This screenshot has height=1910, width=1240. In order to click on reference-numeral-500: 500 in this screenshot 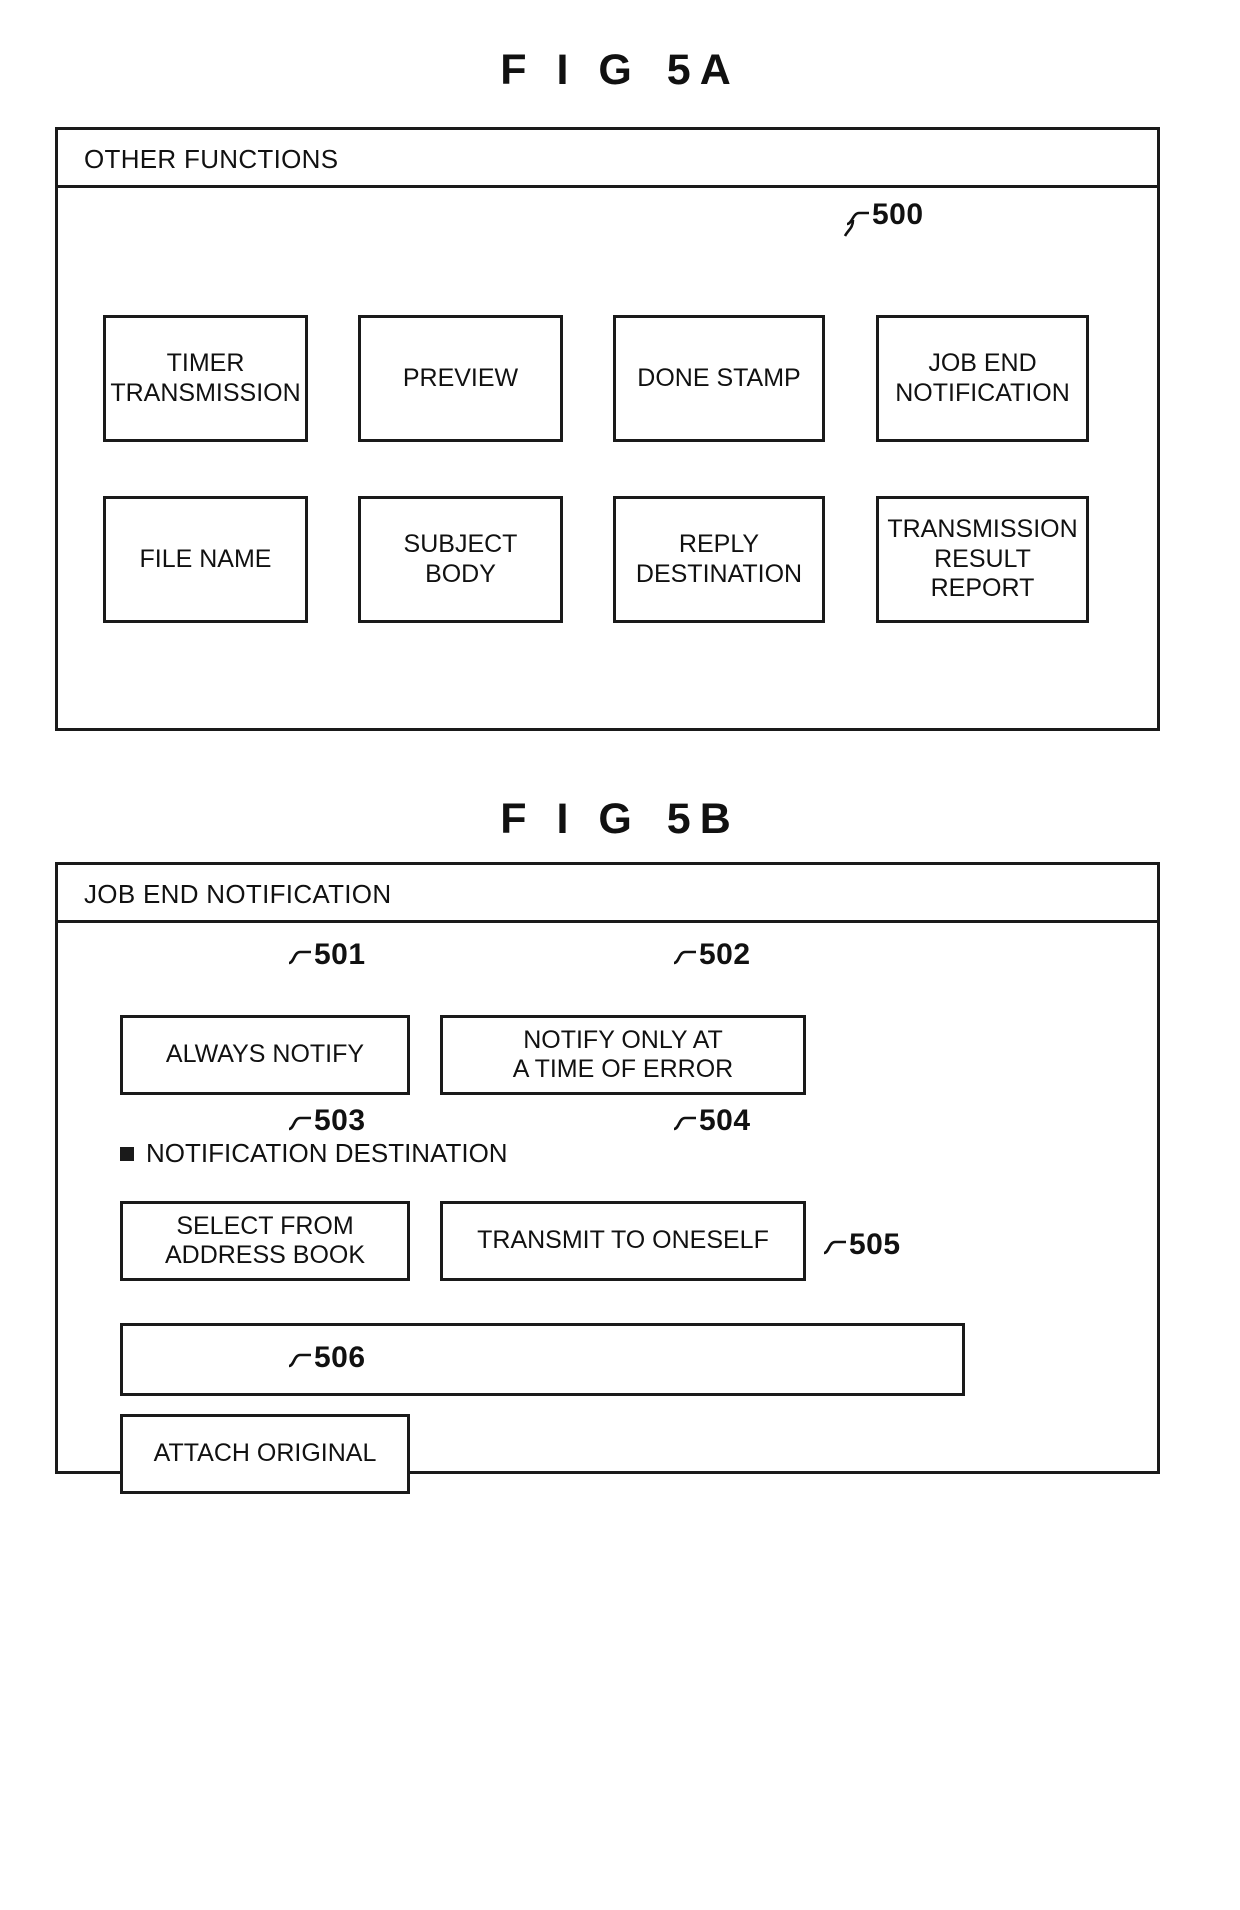, I will do `click(885, 215)`.